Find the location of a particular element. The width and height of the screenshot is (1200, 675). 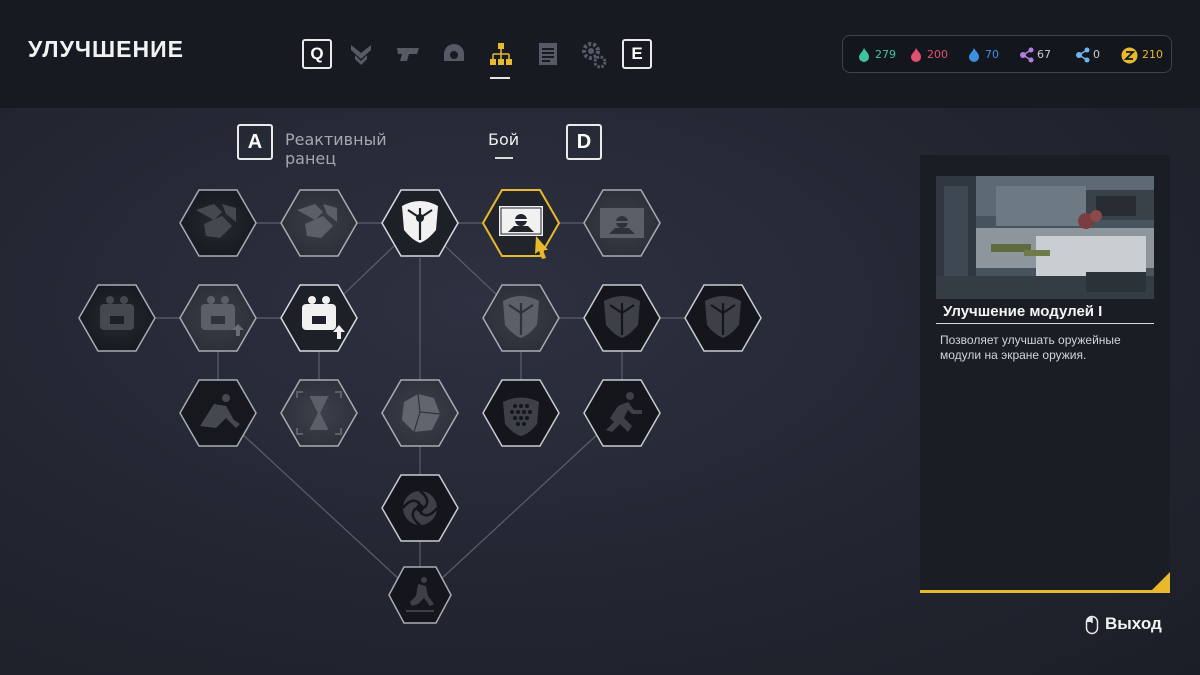

red-flame-icon is located at coordinates (916, 55).